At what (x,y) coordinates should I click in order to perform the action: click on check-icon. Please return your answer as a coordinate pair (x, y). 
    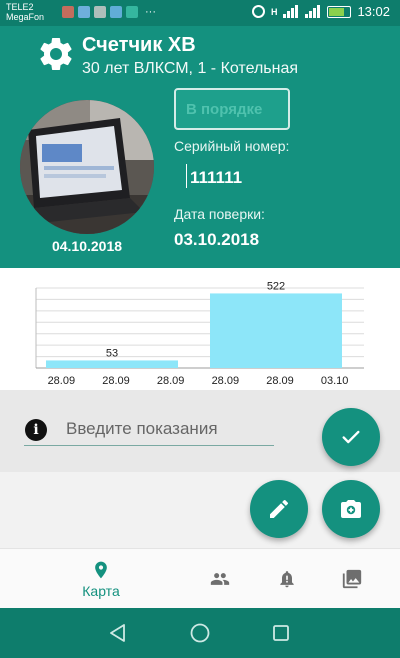
    Looking at the image, I should click on (351, 437).